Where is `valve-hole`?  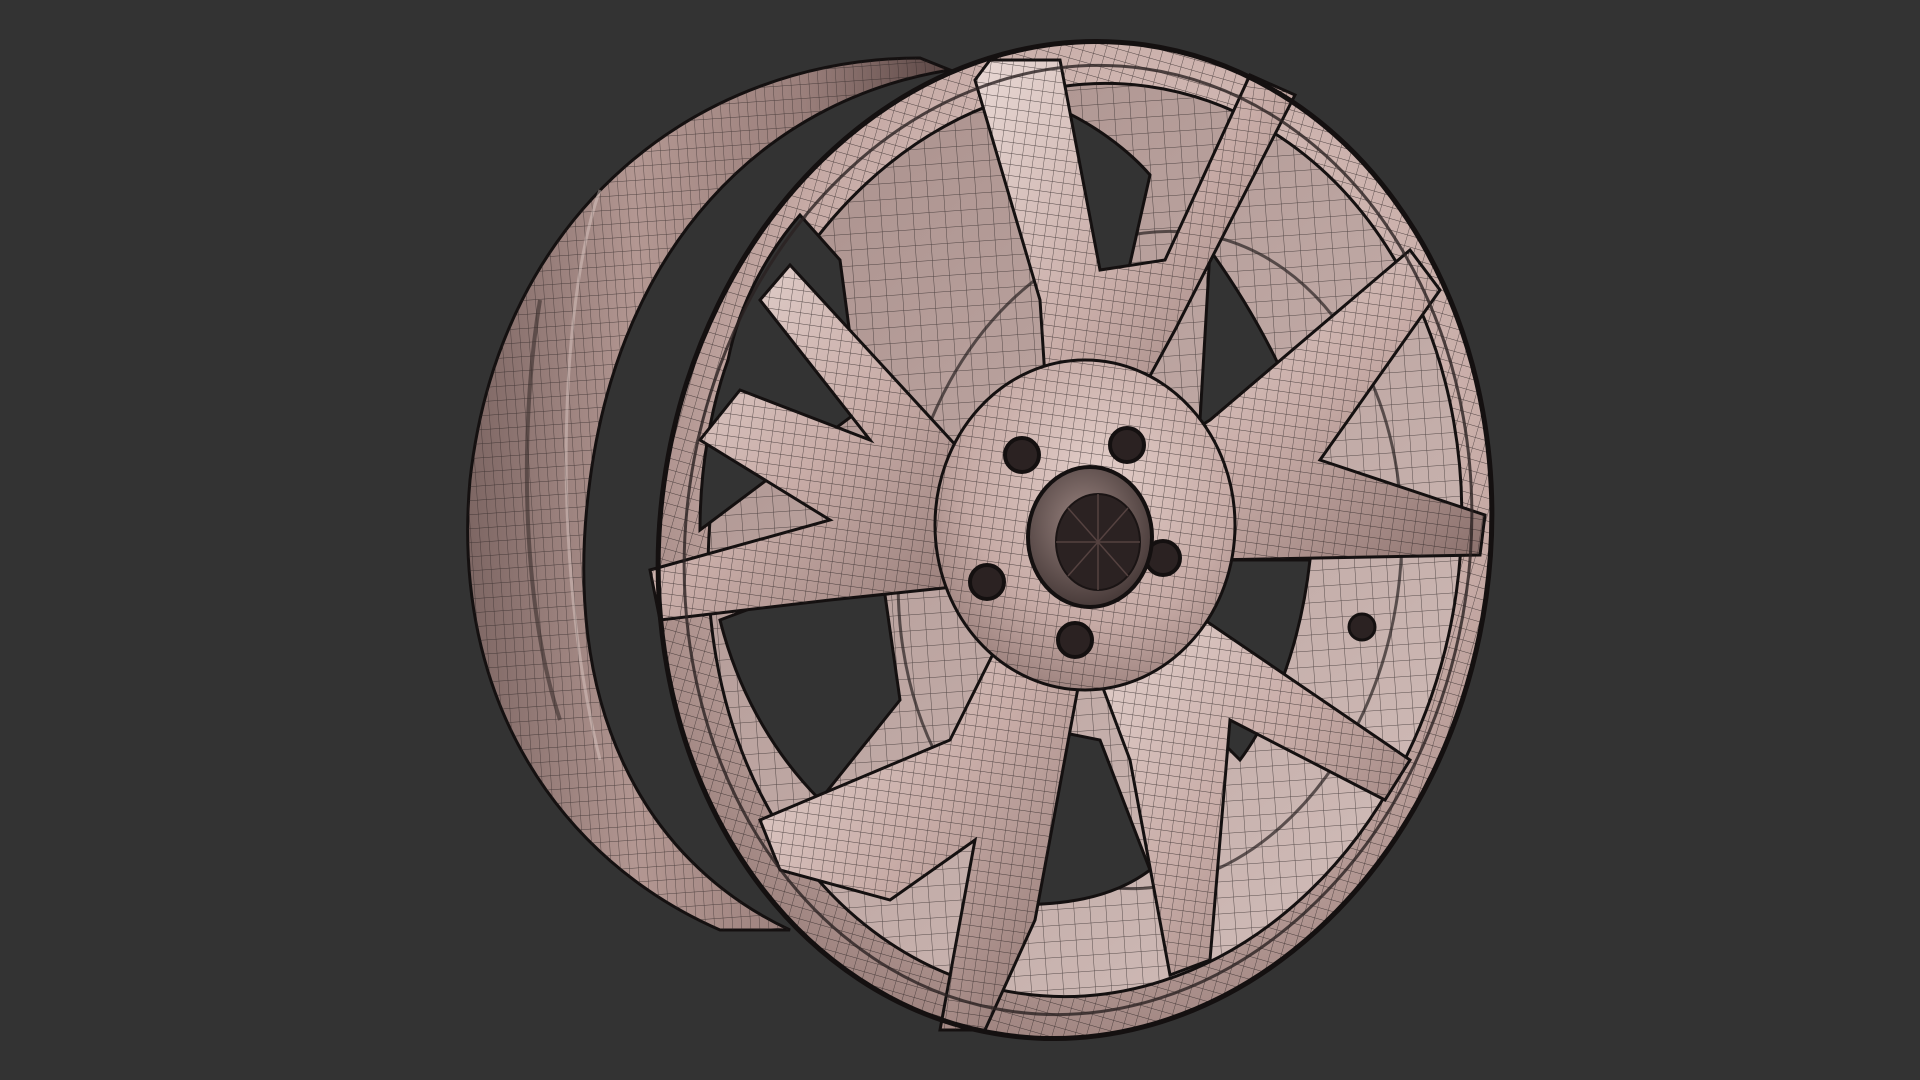 valve-hole is located at coordinates (1362, 627).